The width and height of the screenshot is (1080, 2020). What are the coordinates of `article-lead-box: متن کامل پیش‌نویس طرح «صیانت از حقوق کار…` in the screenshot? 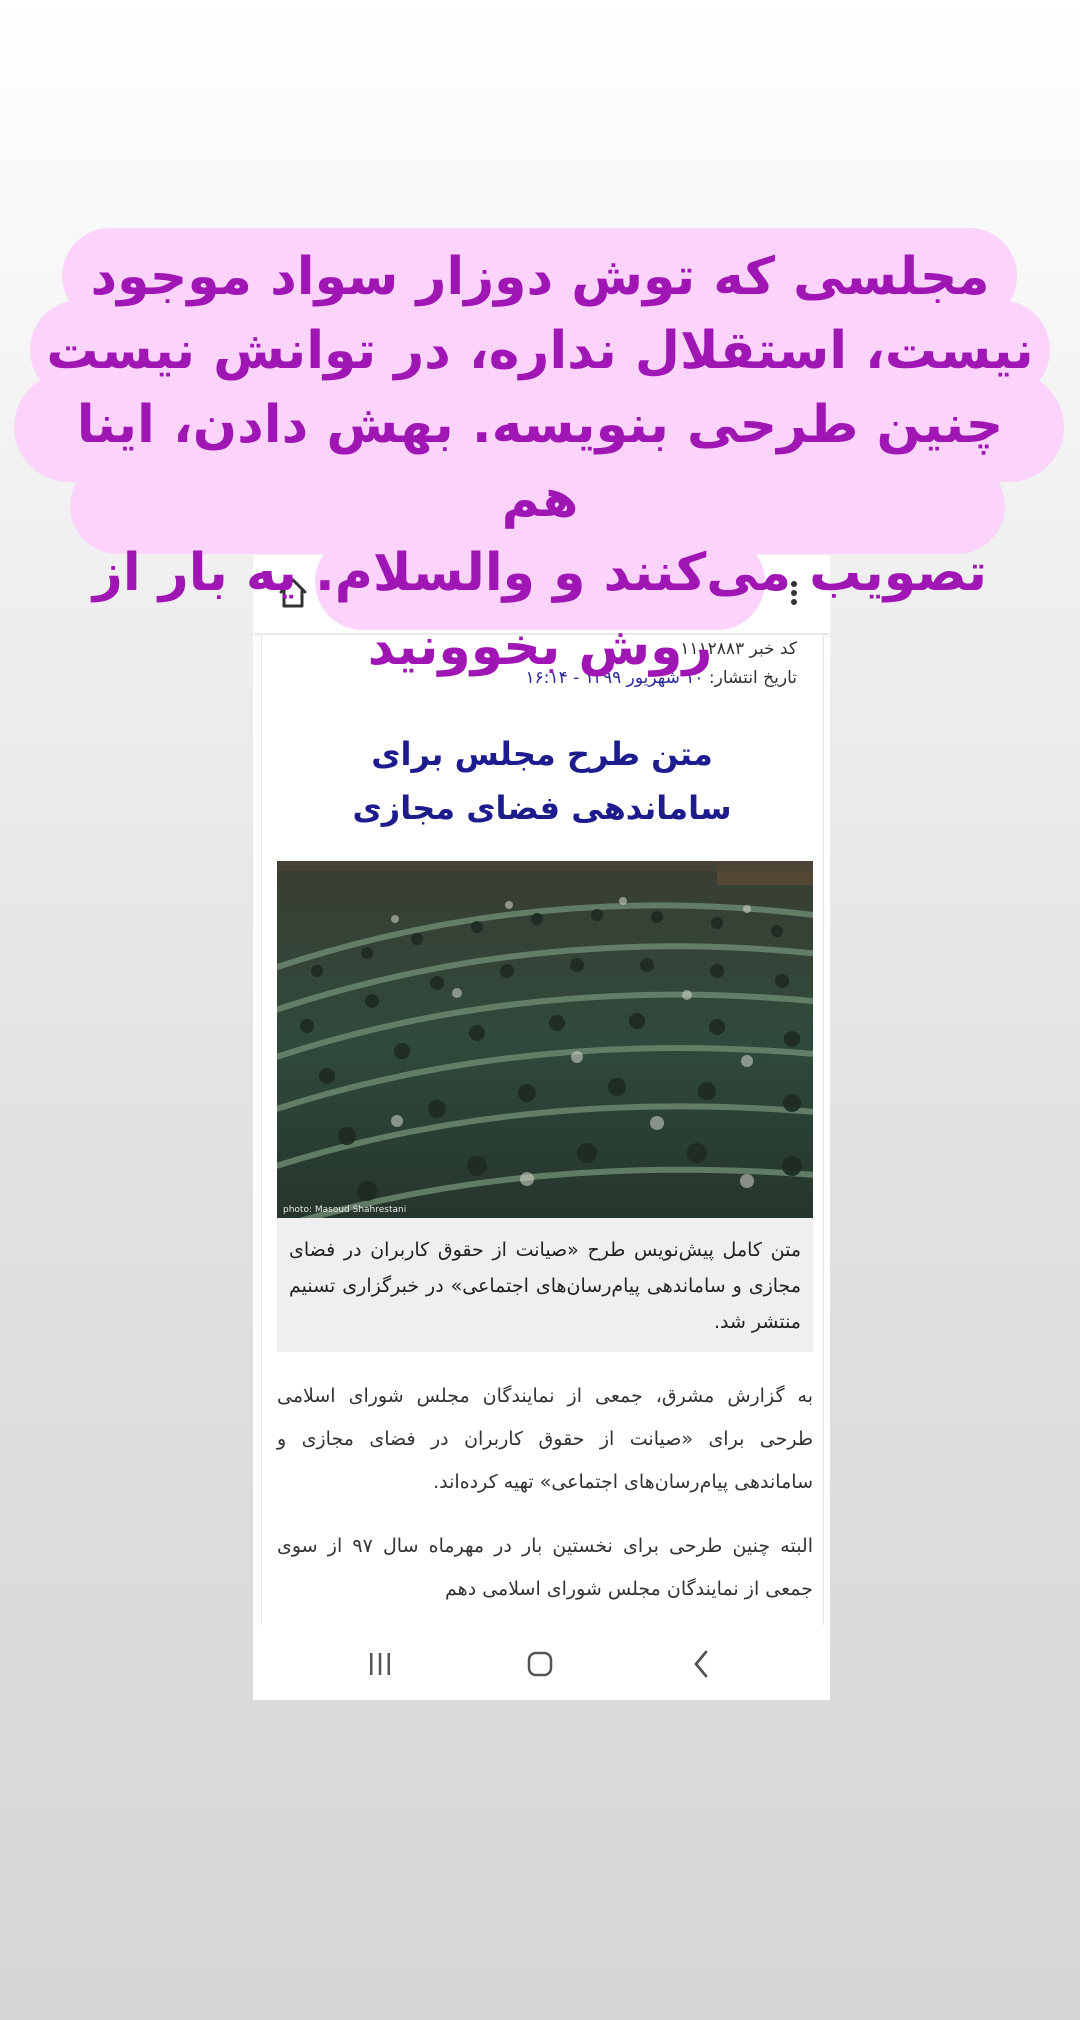 It's located at (545, 1285).